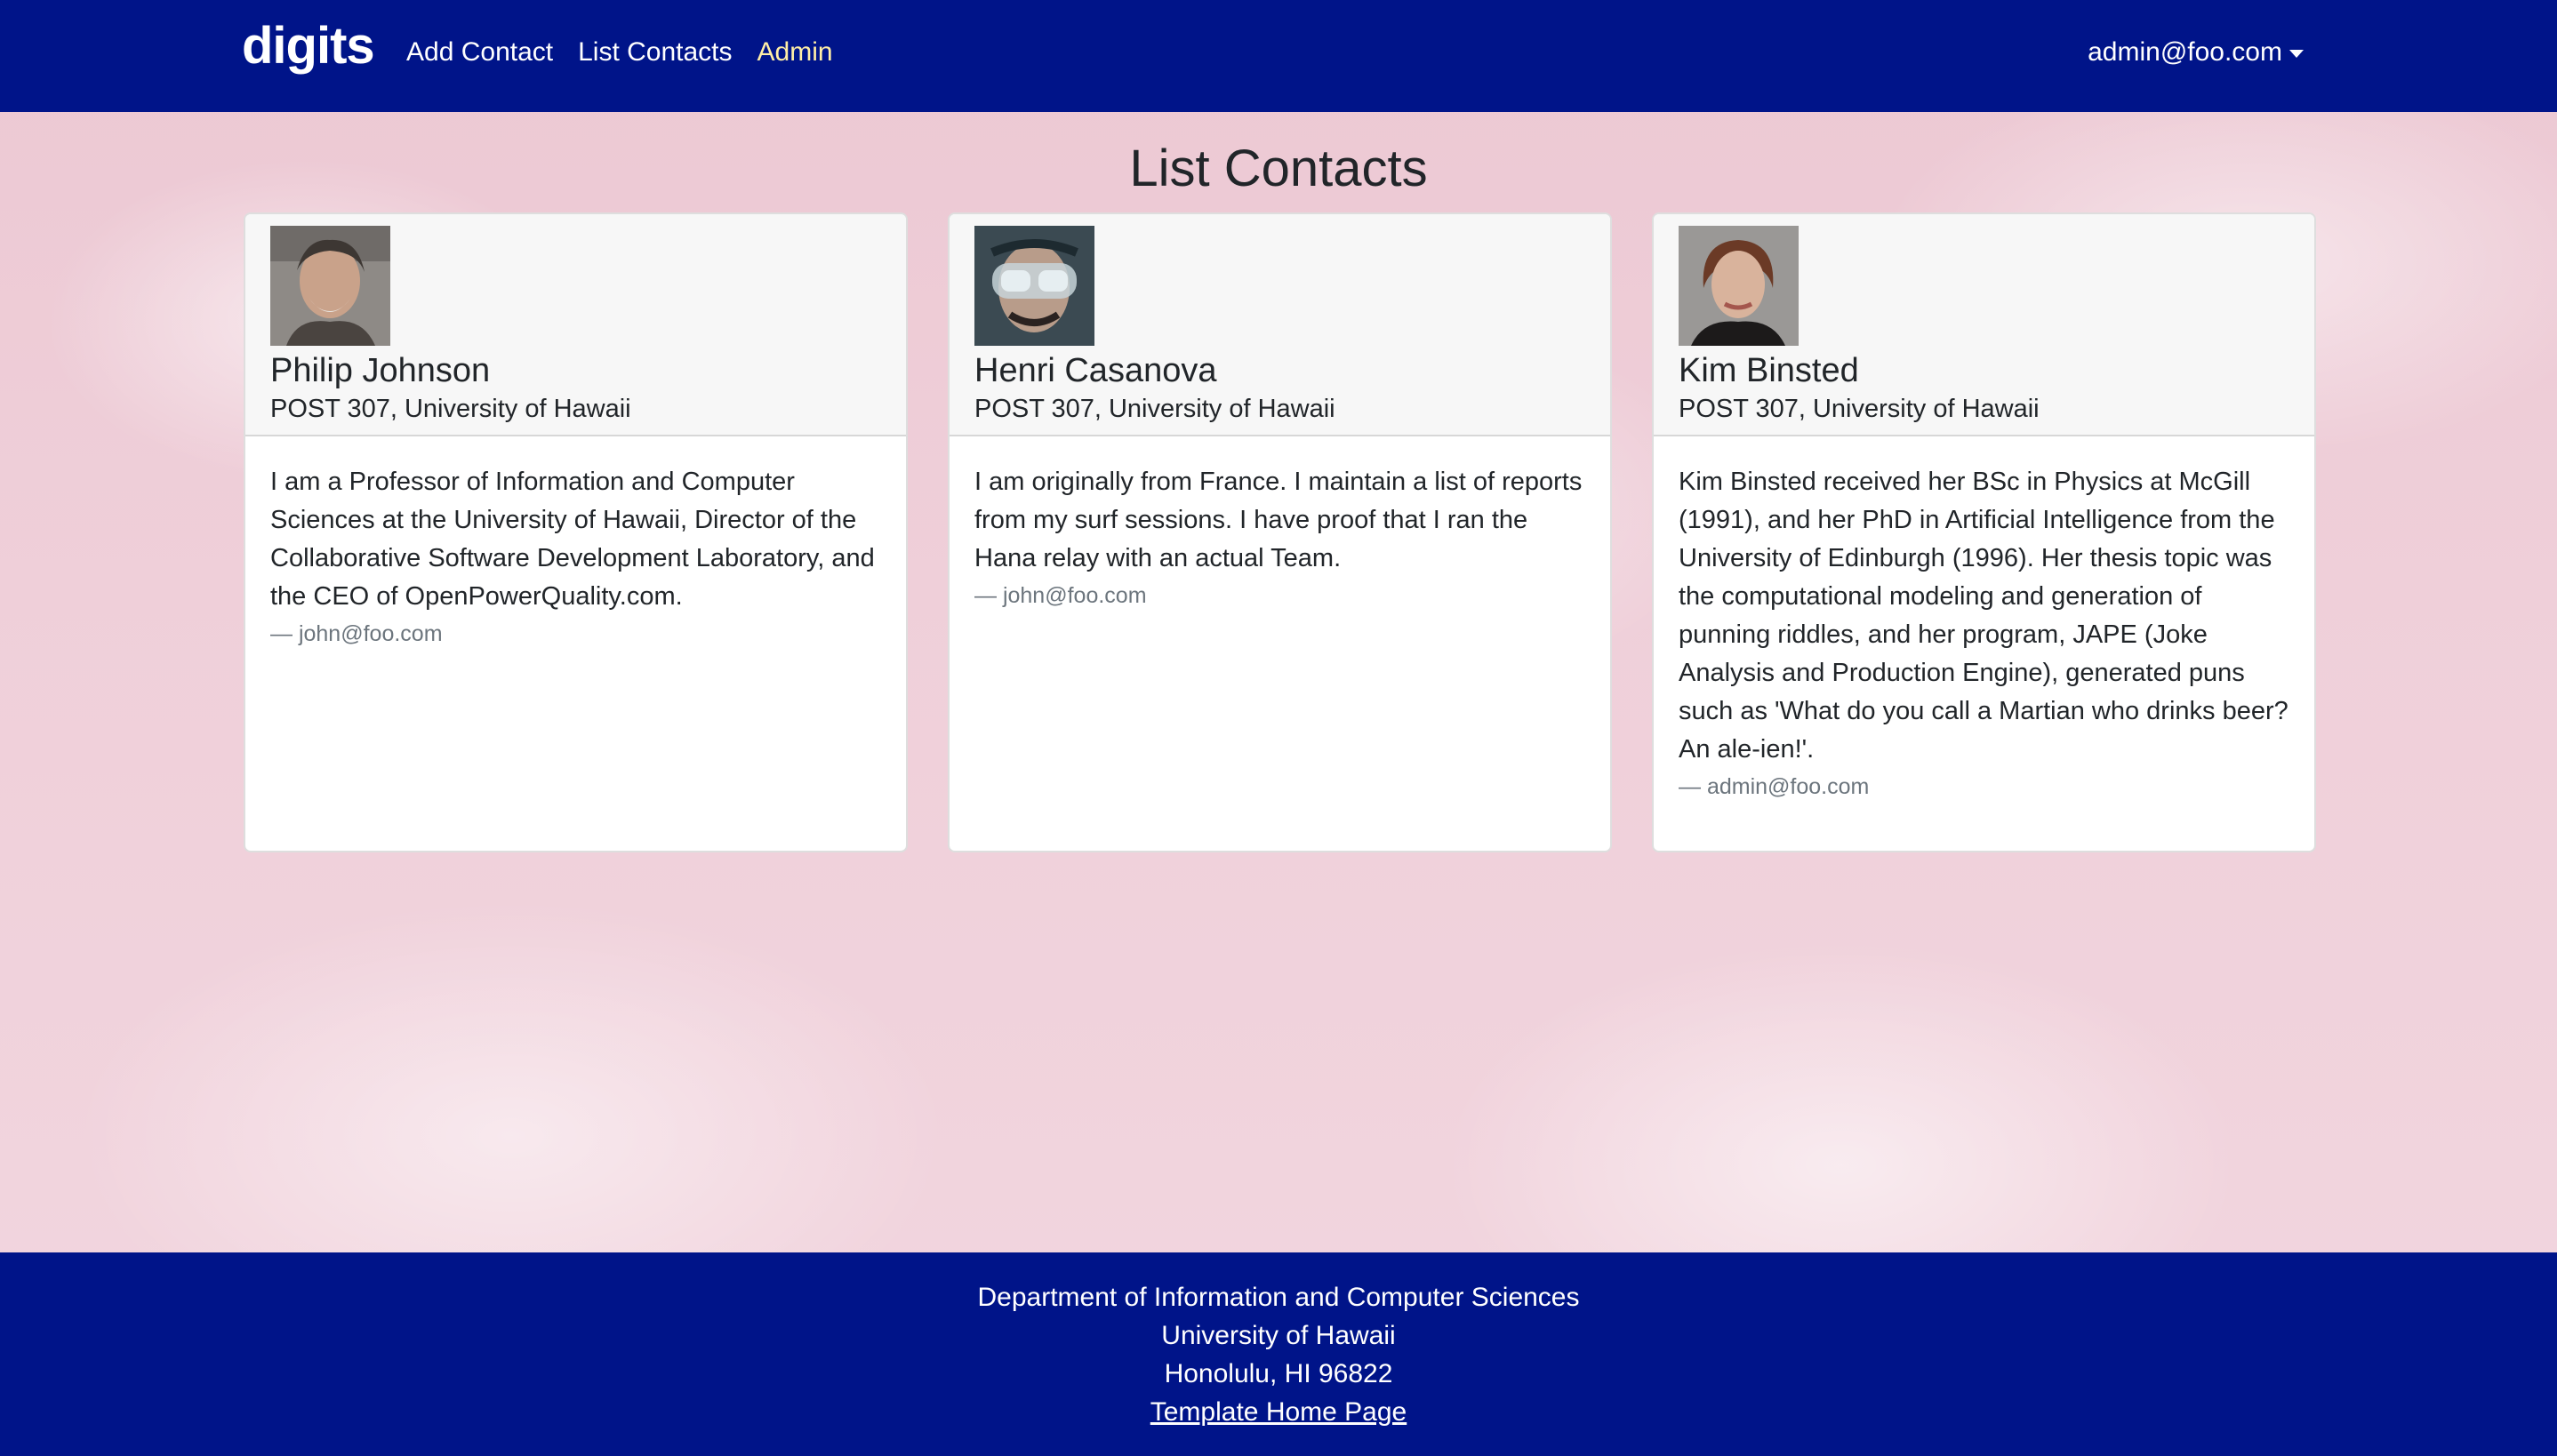 This screenshot has width=2557, height=1456. What do you see at coordinates (380, 370) in the screenshot?
I see `contact-name: Philip Johnson` at bounding box center [380, 370].